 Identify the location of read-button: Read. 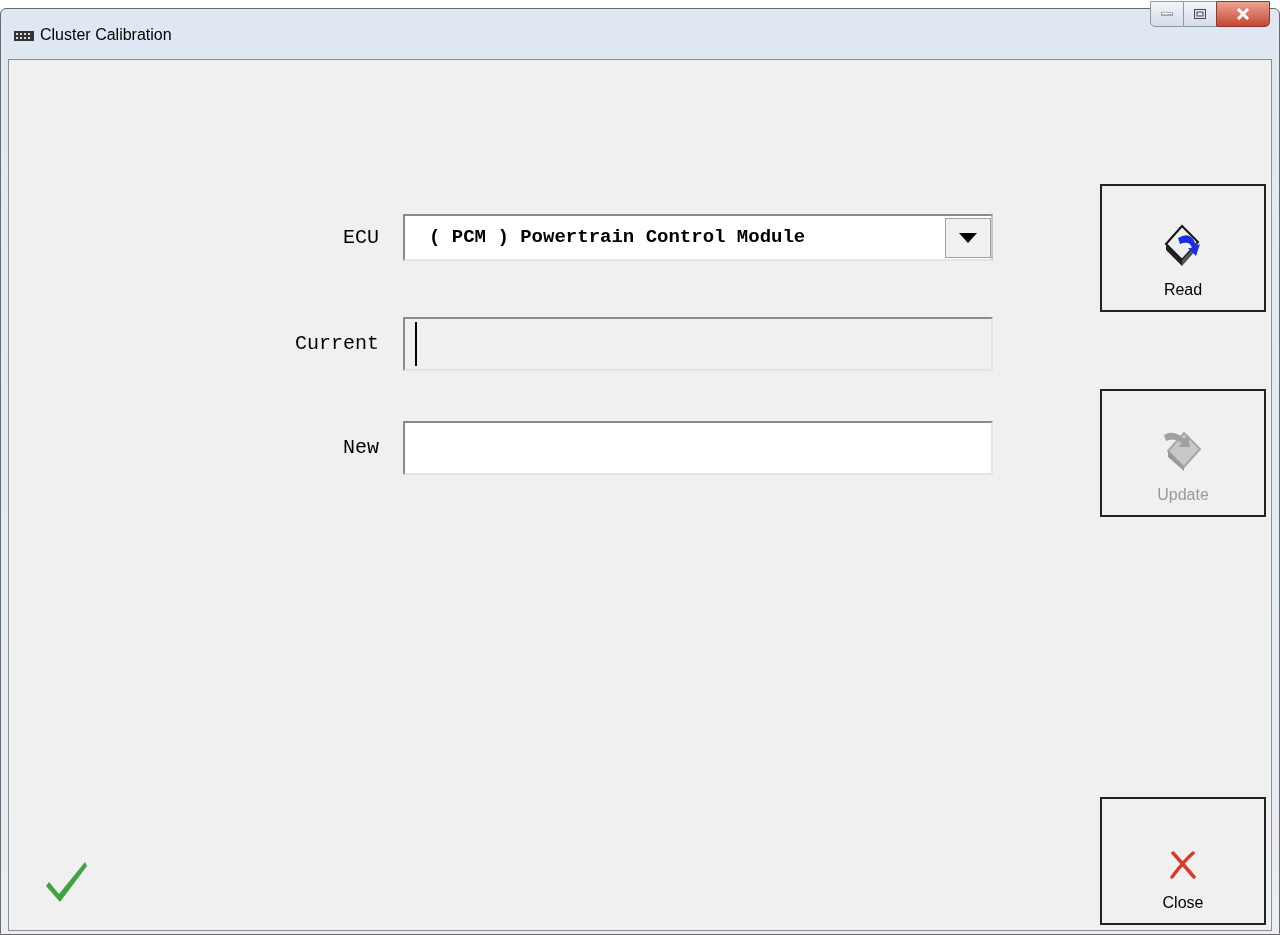
(1183, 248).